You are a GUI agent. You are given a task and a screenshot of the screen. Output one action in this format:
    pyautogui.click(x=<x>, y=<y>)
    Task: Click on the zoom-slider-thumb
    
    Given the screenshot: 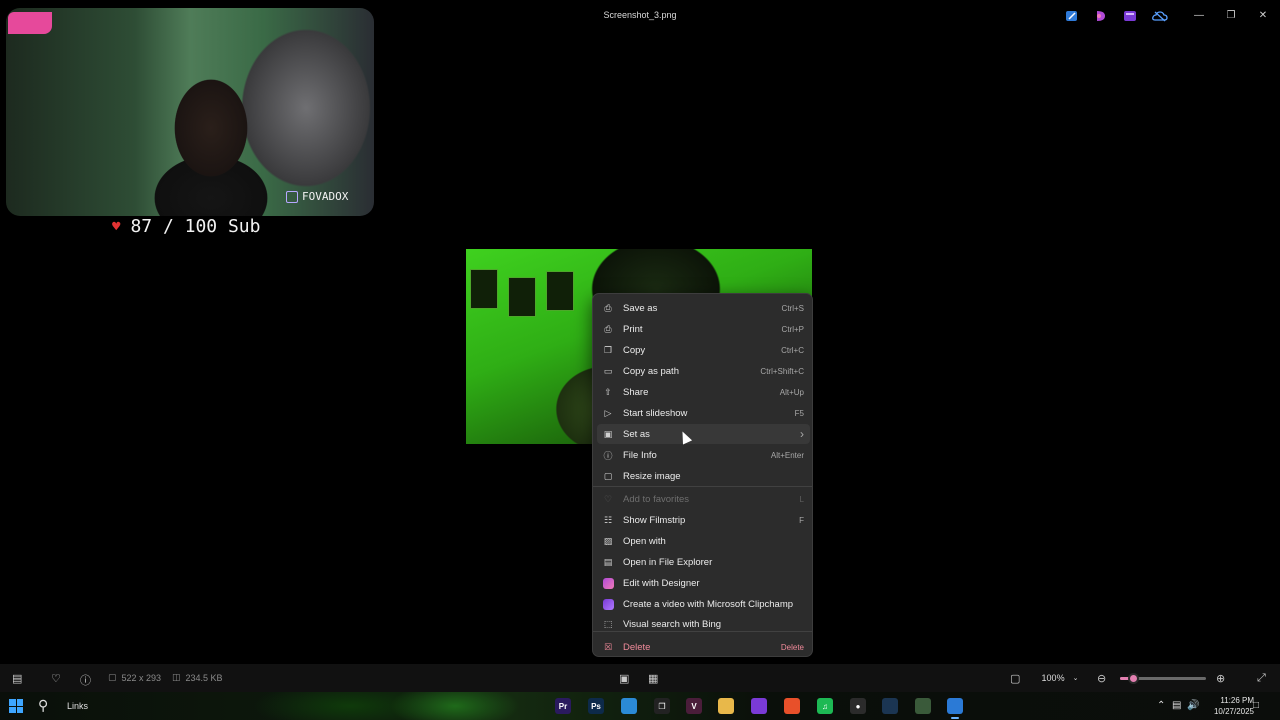 What is the action you would take?
    pyautogui.click(x=1133, y=678)
    